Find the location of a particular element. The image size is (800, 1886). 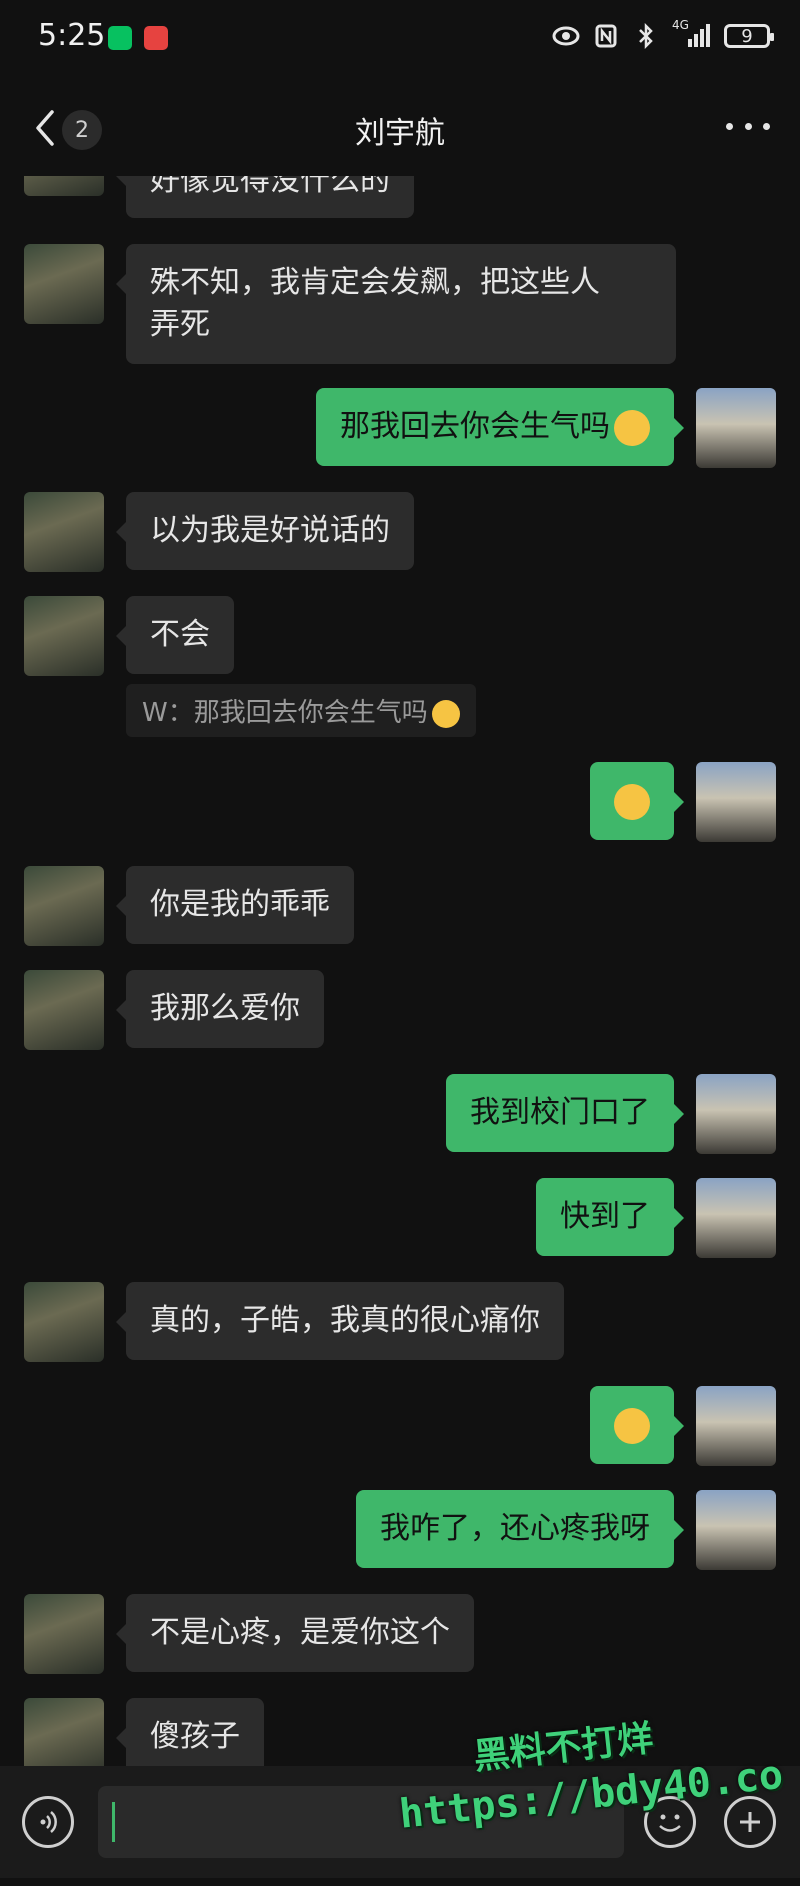

contact-name: 刘宇航 is located at coordinates (400, 133).